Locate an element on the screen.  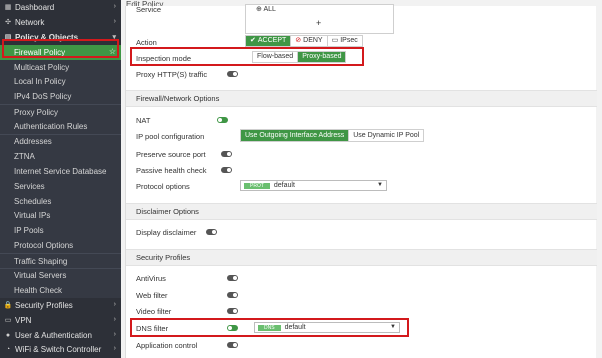
sidebar-item-user-authentication: ● User & Authentication › is located at coordinates (60, 335).